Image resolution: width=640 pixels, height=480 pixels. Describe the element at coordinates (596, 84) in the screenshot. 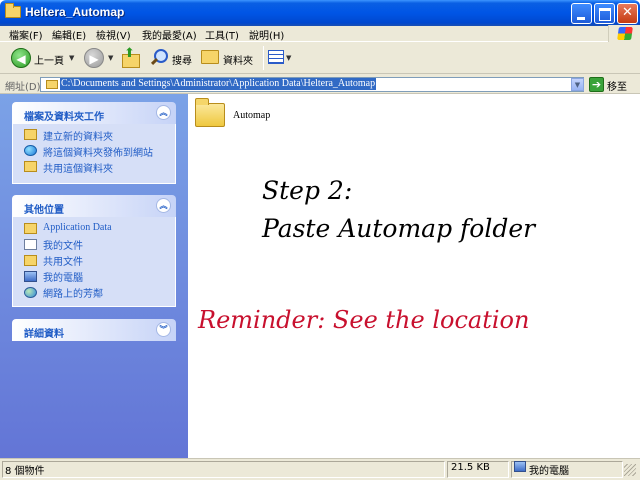

I see `go-arrow-icon: ➔` at that location.